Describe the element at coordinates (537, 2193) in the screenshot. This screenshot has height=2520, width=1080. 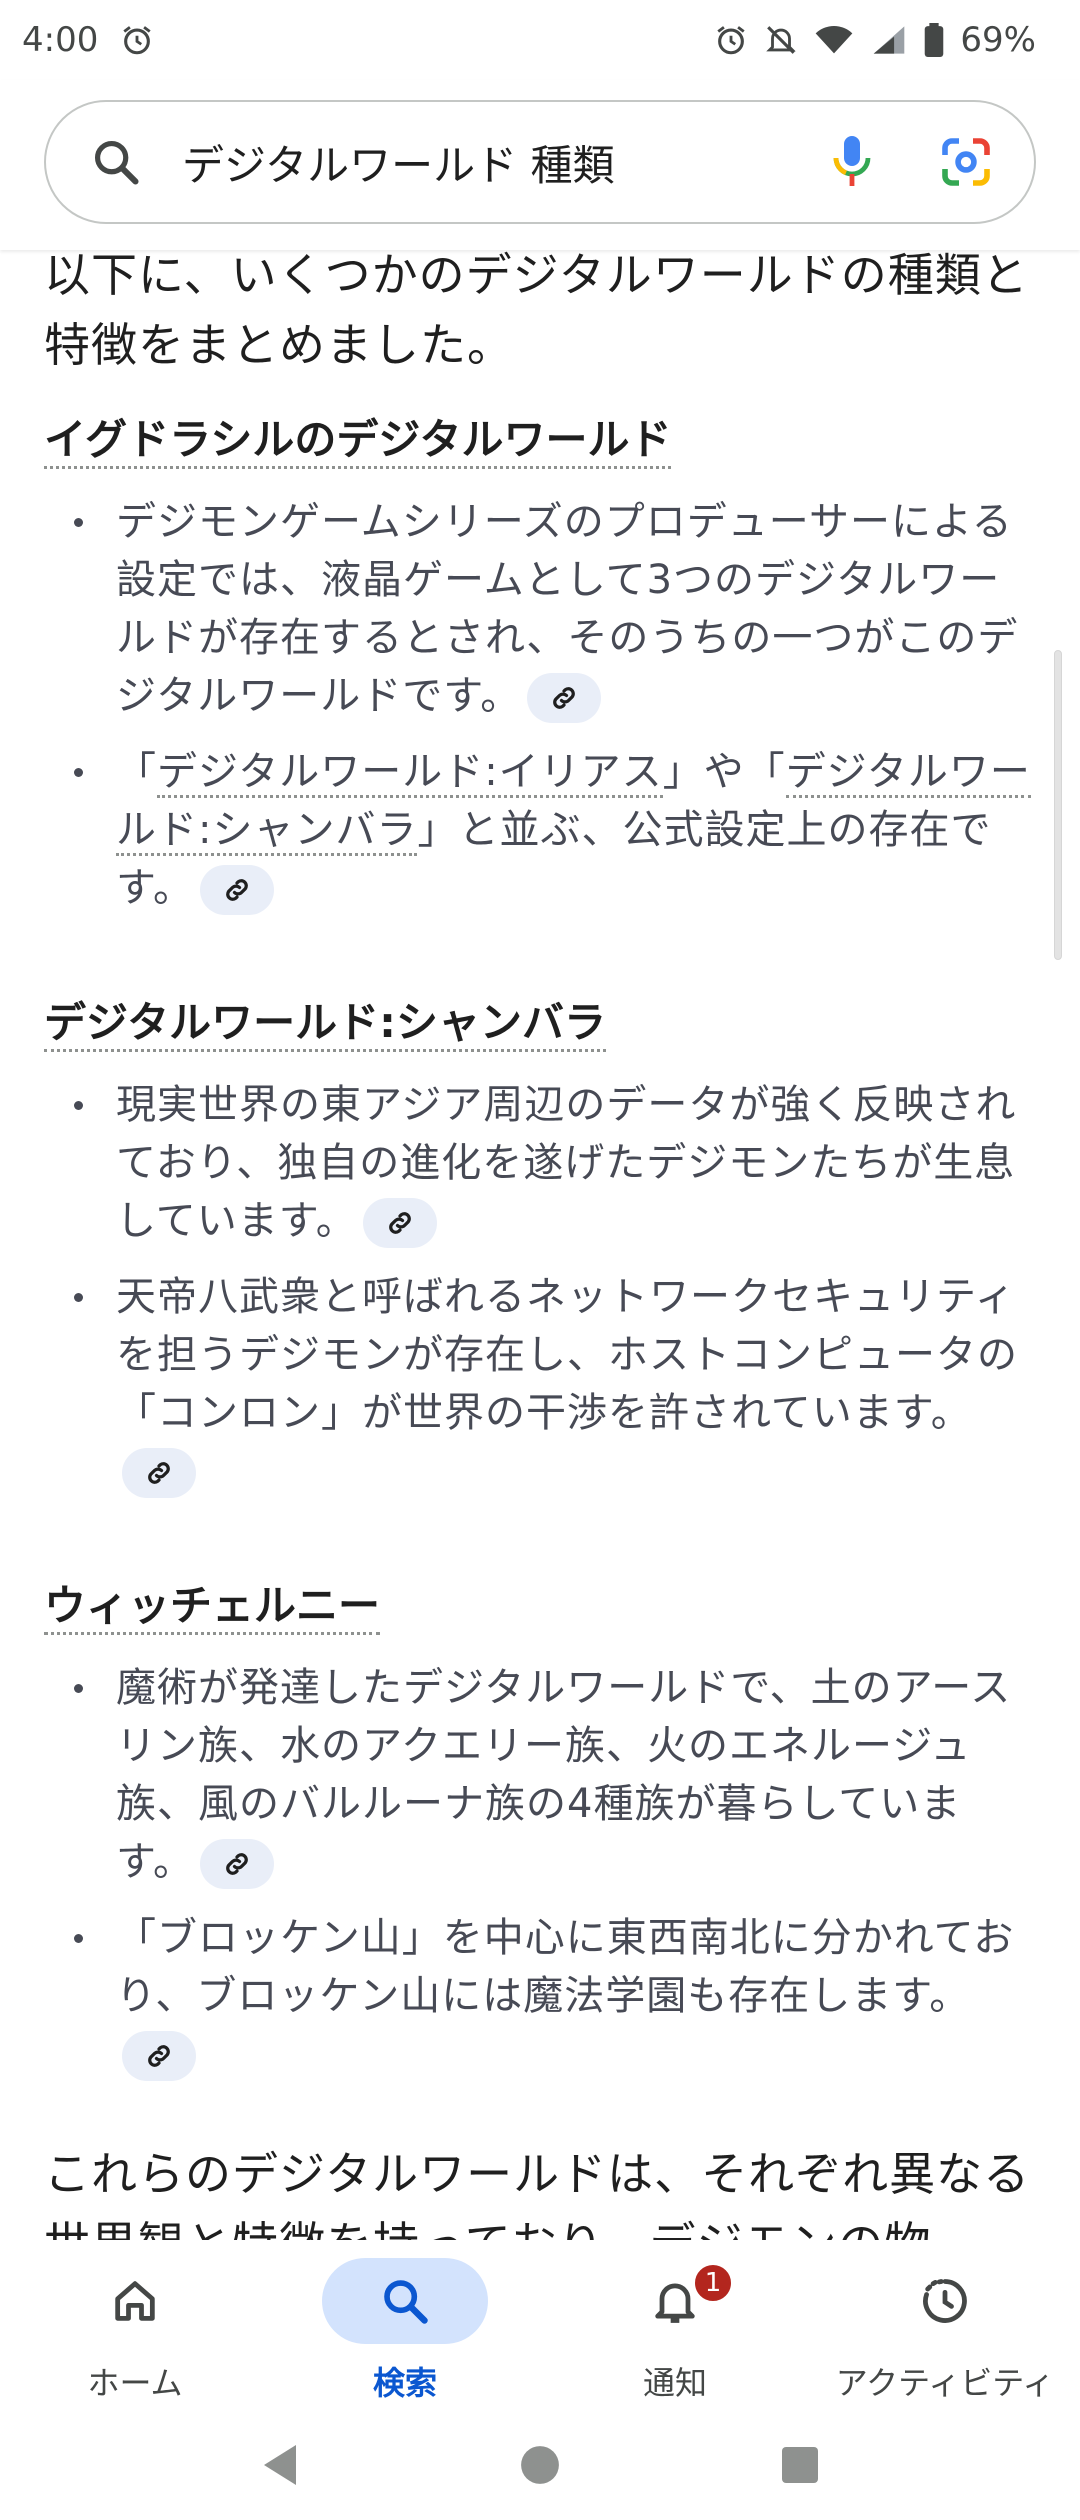
I see `closing-paragraph: これらのデジタルワールドは、それぞれ異なる世界観と特徴を持っており、デジモンの物` at that location.